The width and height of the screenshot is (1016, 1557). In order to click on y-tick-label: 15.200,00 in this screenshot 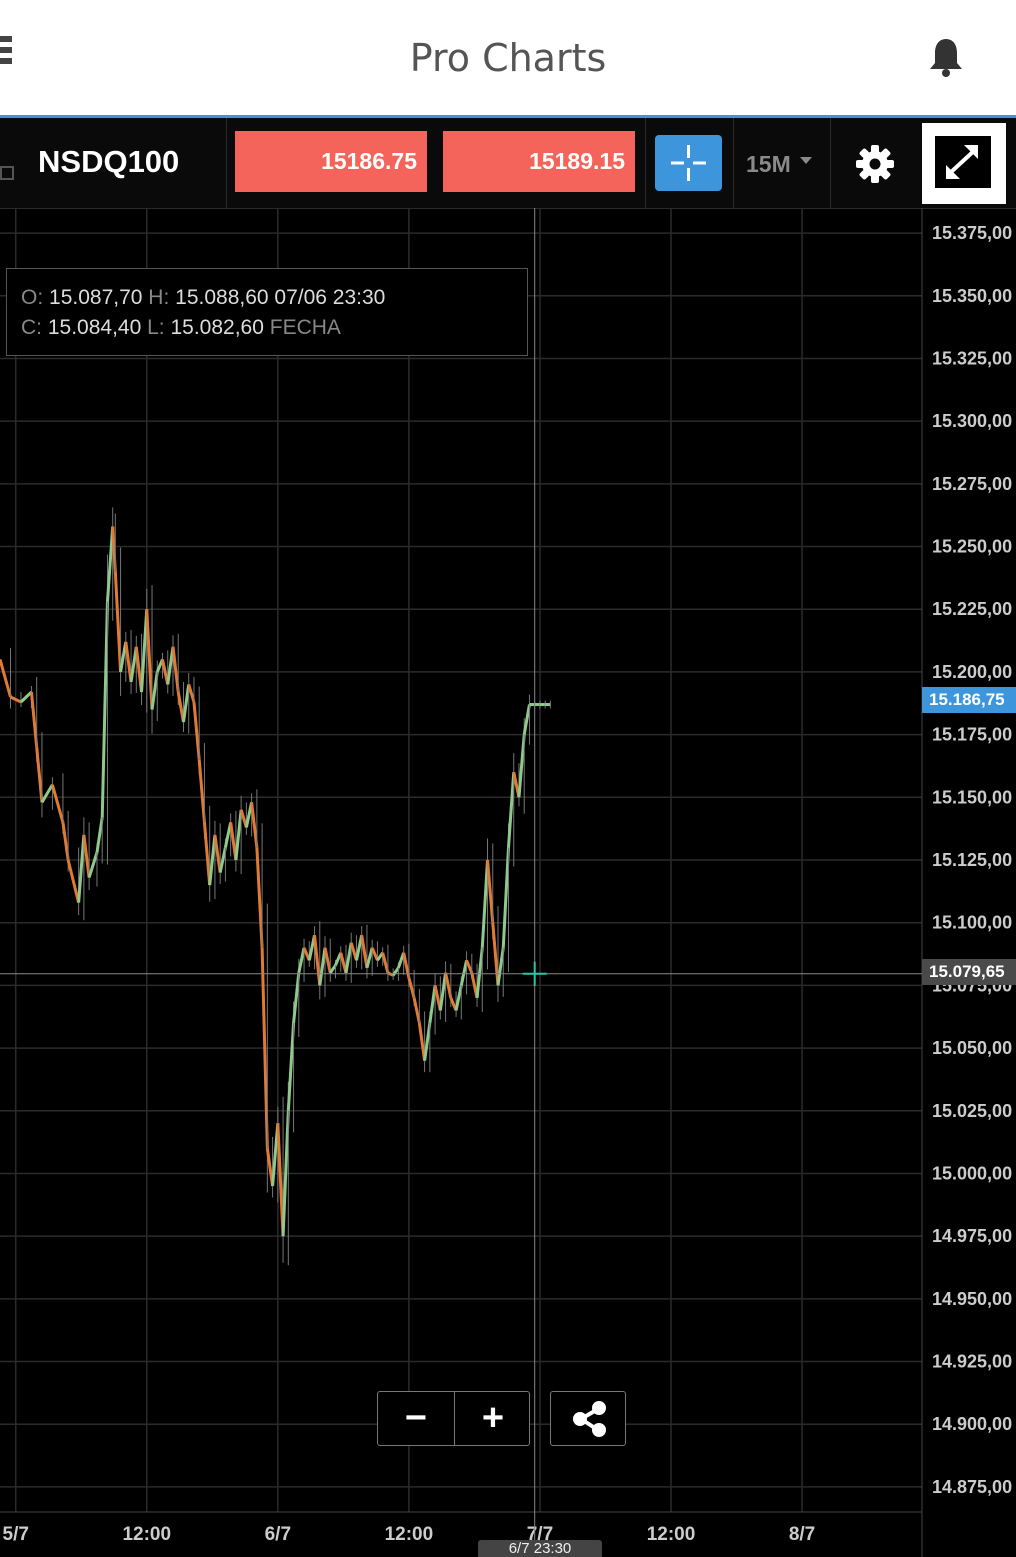, I will do `click(972, 672)`.